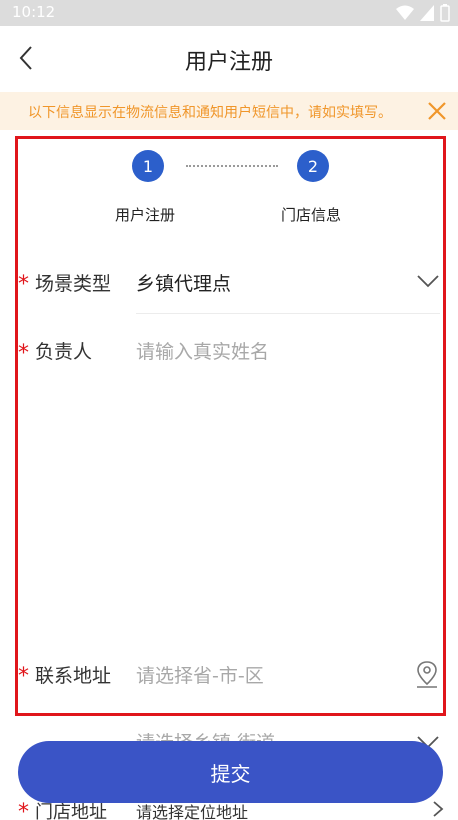 The width and height of the screenshot is (458, 820). Describe the element at coordinates (229, 187) in the screenshot. I see `step-indicator: 1 2 用户注册 门店信息` at that location.